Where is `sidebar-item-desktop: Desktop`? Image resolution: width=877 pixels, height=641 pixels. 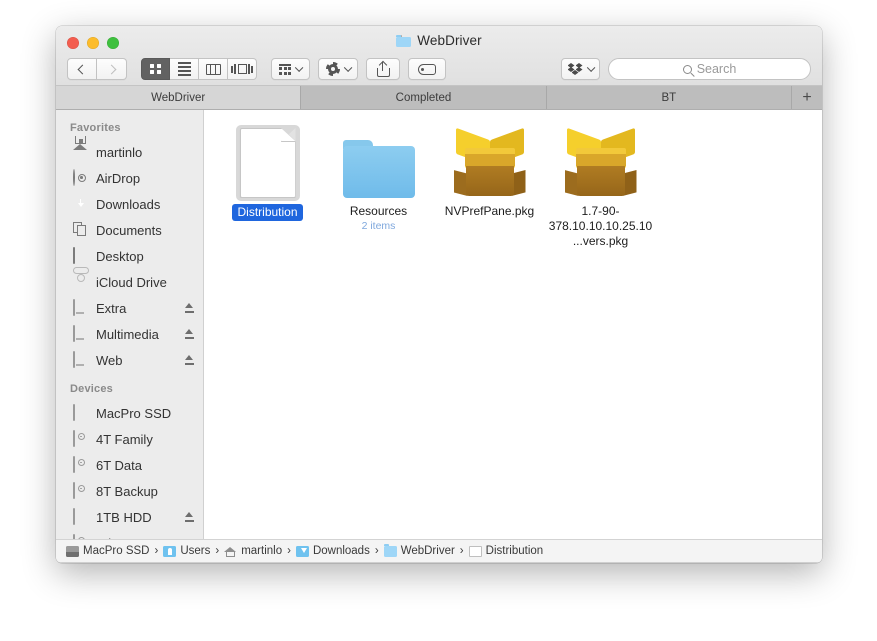
sidebar-item-desktop: Desktop is located at coordinates (129, 256).